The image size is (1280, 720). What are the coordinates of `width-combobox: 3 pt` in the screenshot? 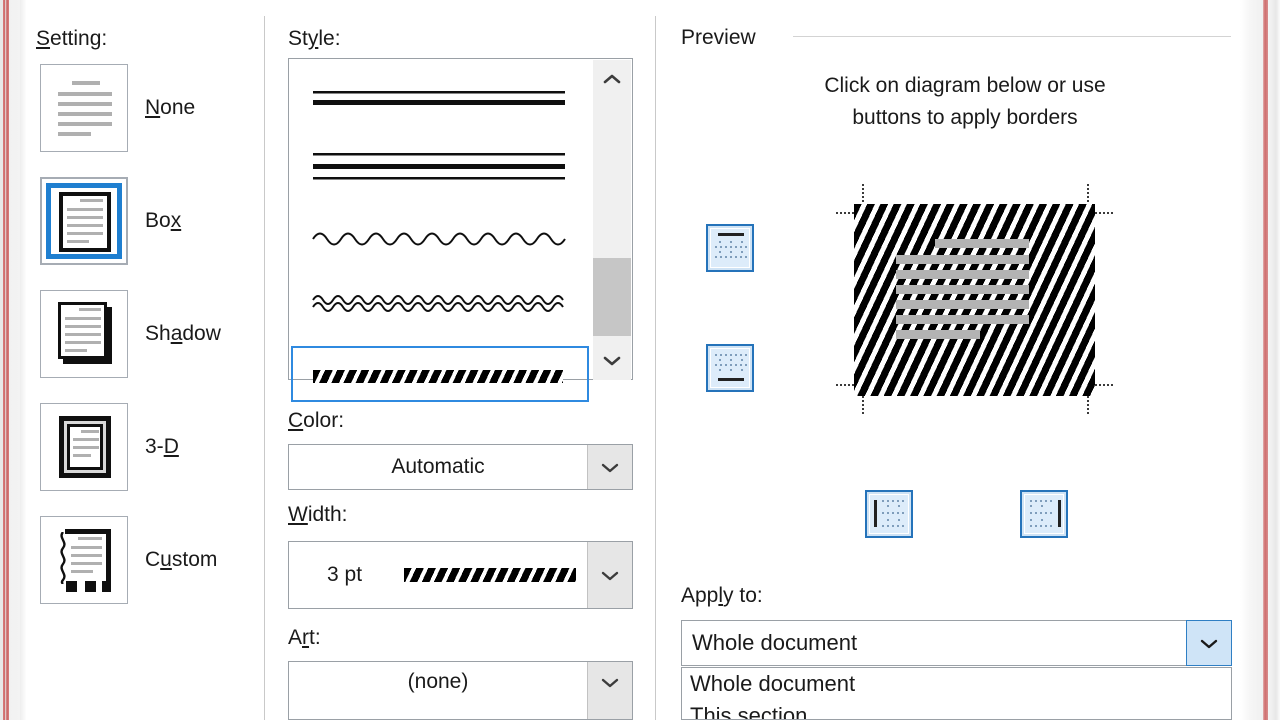 It's located at (460, 575).